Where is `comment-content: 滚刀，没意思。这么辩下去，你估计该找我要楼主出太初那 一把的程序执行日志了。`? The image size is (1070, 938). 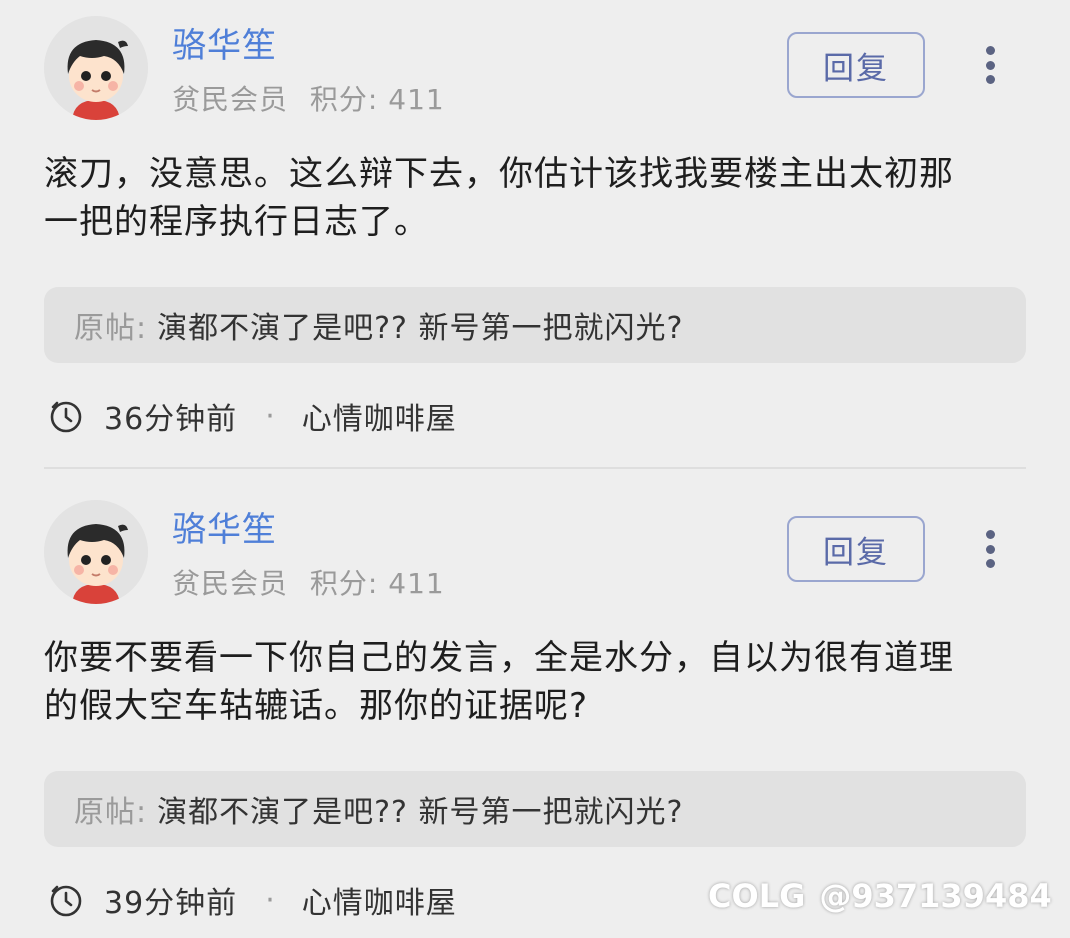 comment-content: 滚刀，没意思。这么辩下去，你估计该找我要楼主出太初那 一把的程序执行日志了。 is located at coordinates (536, 198).